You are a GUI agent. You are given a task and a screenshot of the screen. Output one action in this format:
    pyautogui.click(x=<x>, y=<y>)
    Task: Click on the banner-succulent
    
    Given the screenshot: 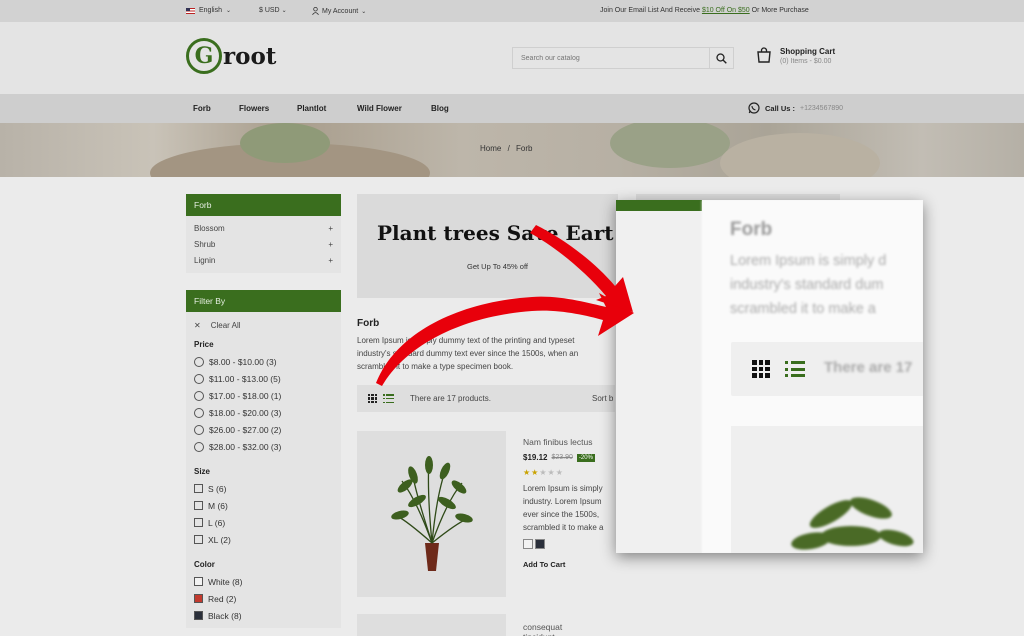 What is the action you would take?
    pyautogui.click(x=285, y=143)
    